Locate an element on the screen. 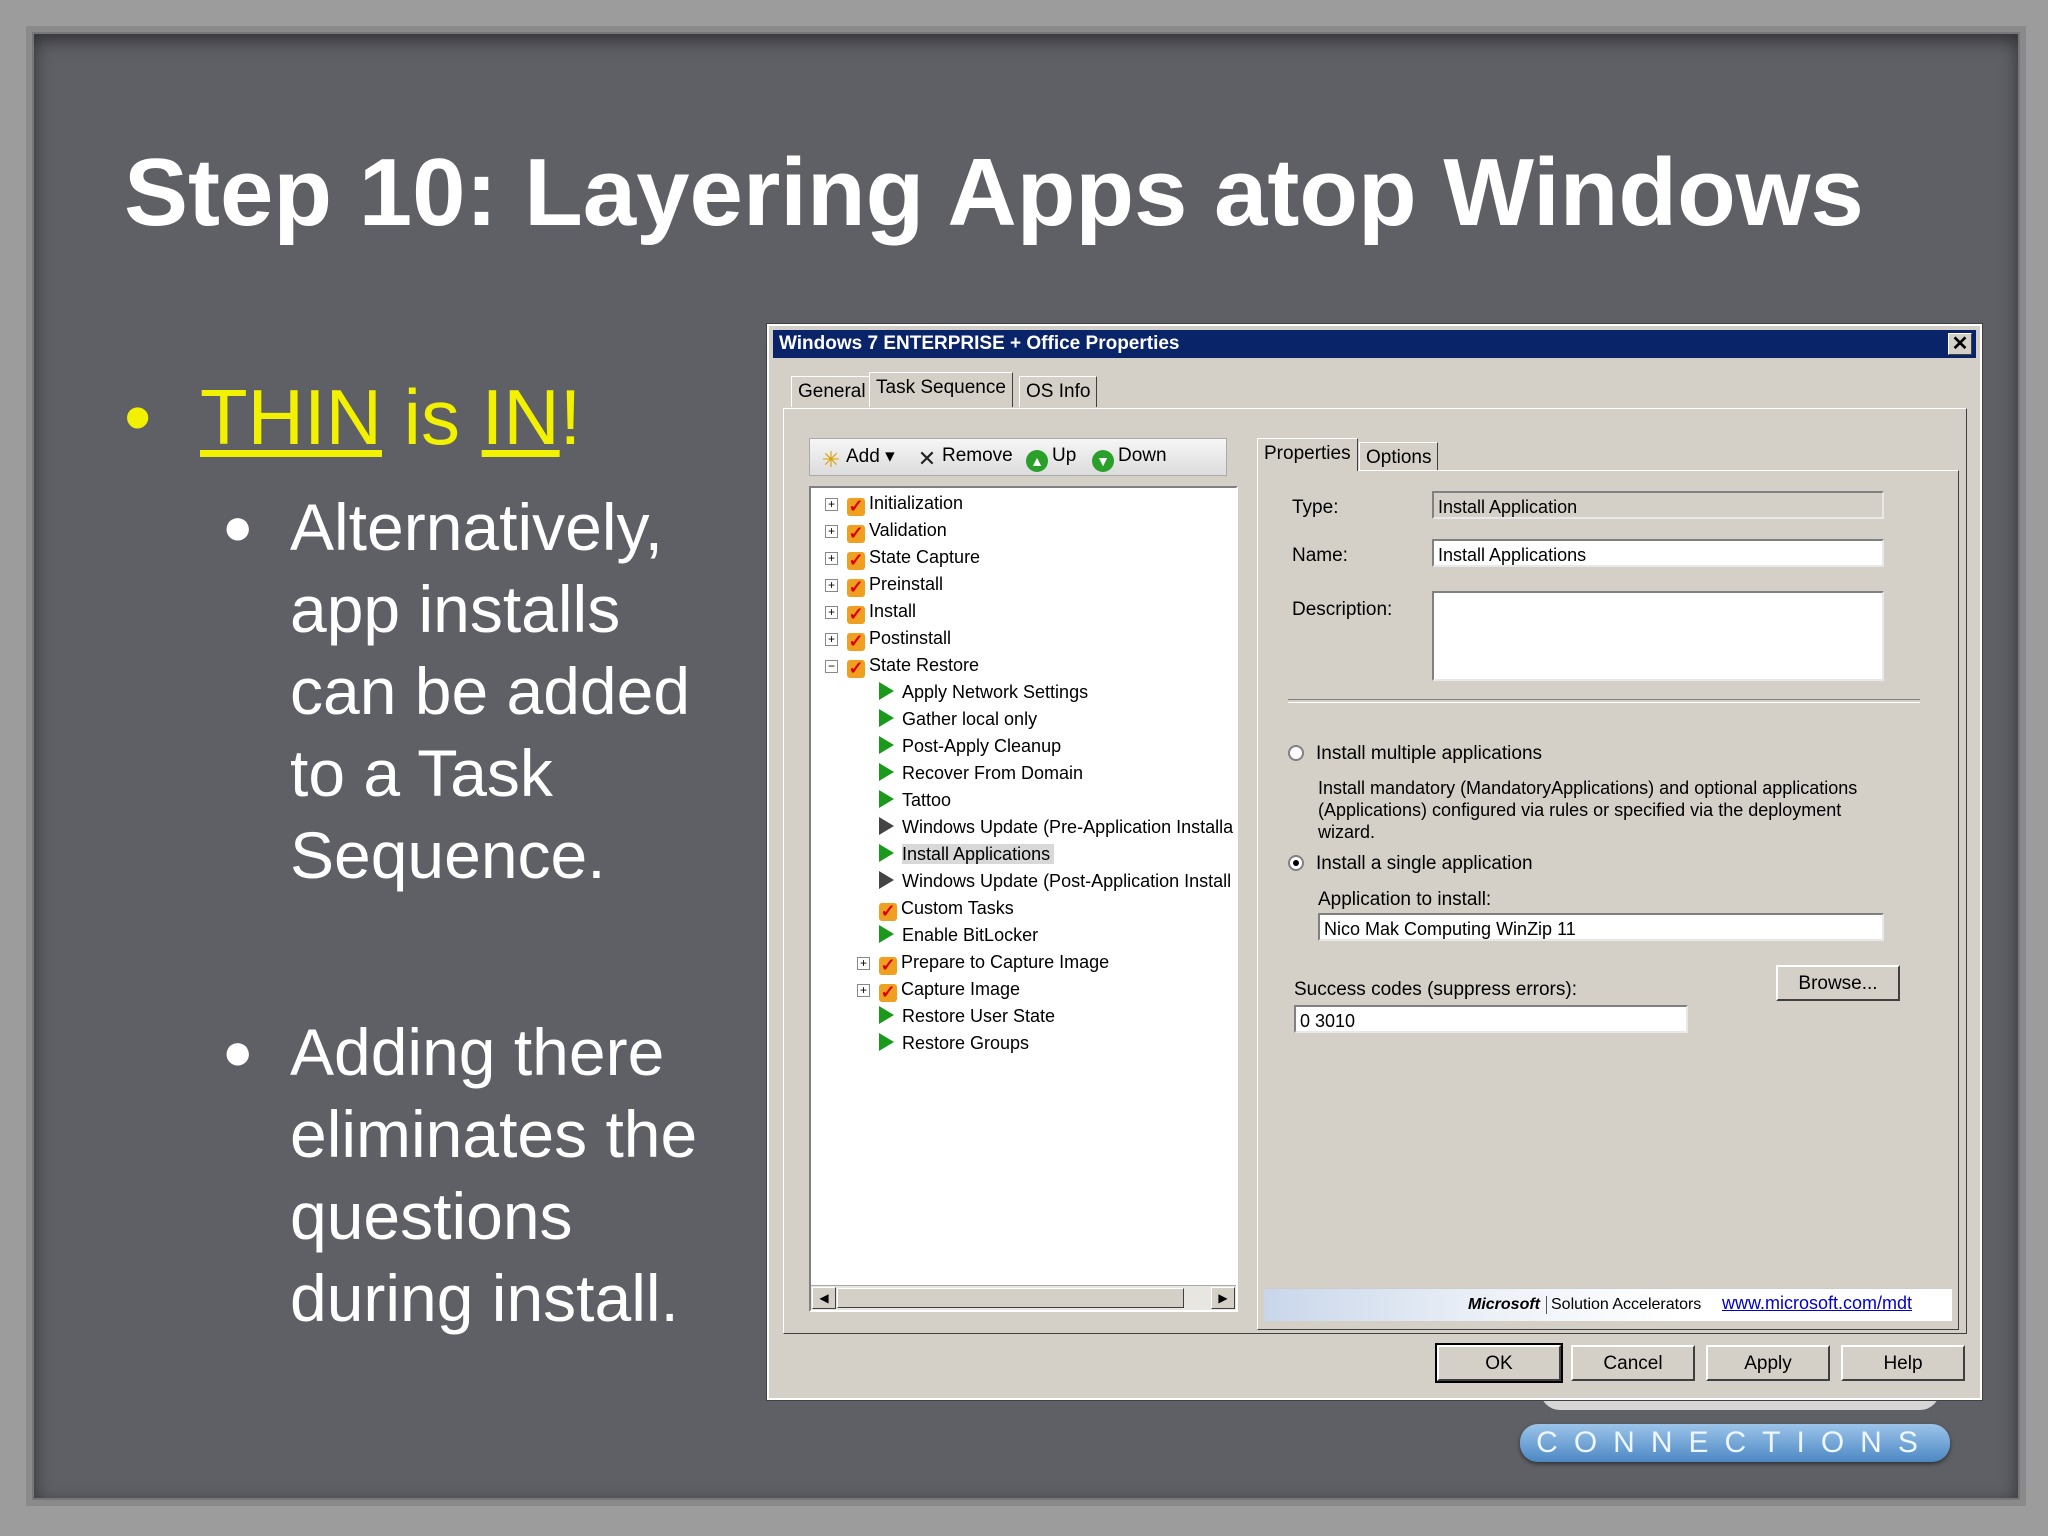  application-to-install-field: Nico Mak Computing WinZip 11 is located at coordinates (1601, 927).